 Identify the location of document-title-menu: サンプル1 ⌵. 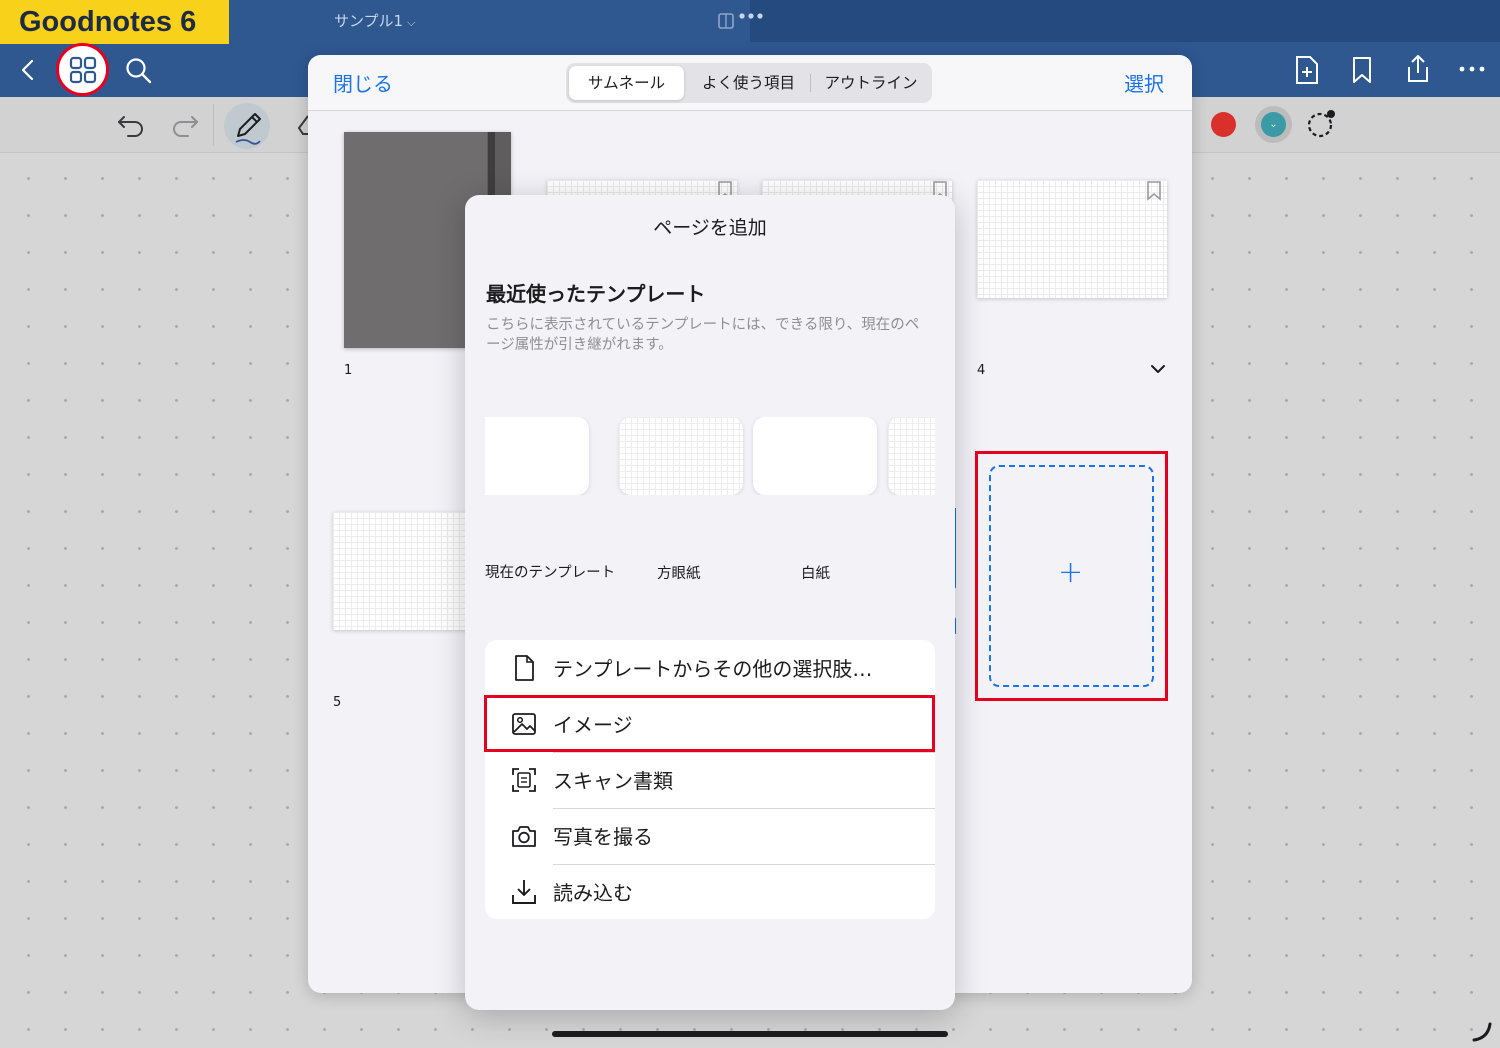
(374, 20).